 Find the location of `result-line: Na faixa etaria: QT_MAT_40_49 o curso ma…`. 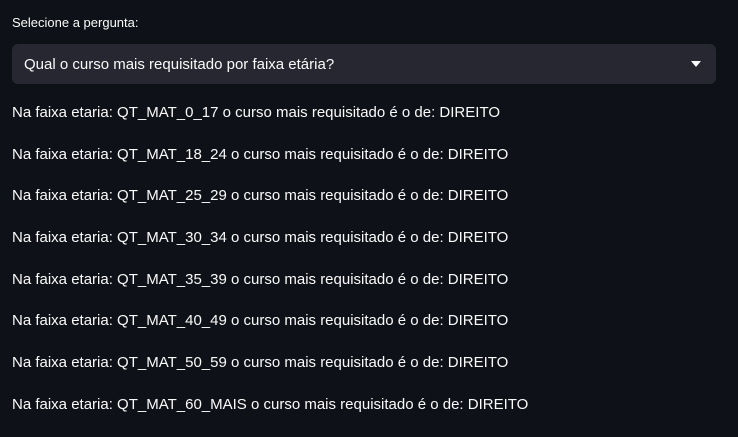

result-line: Na faixa etaria: QT_MAT_40_49 o curso ma… is located at coordinates (260, 321).